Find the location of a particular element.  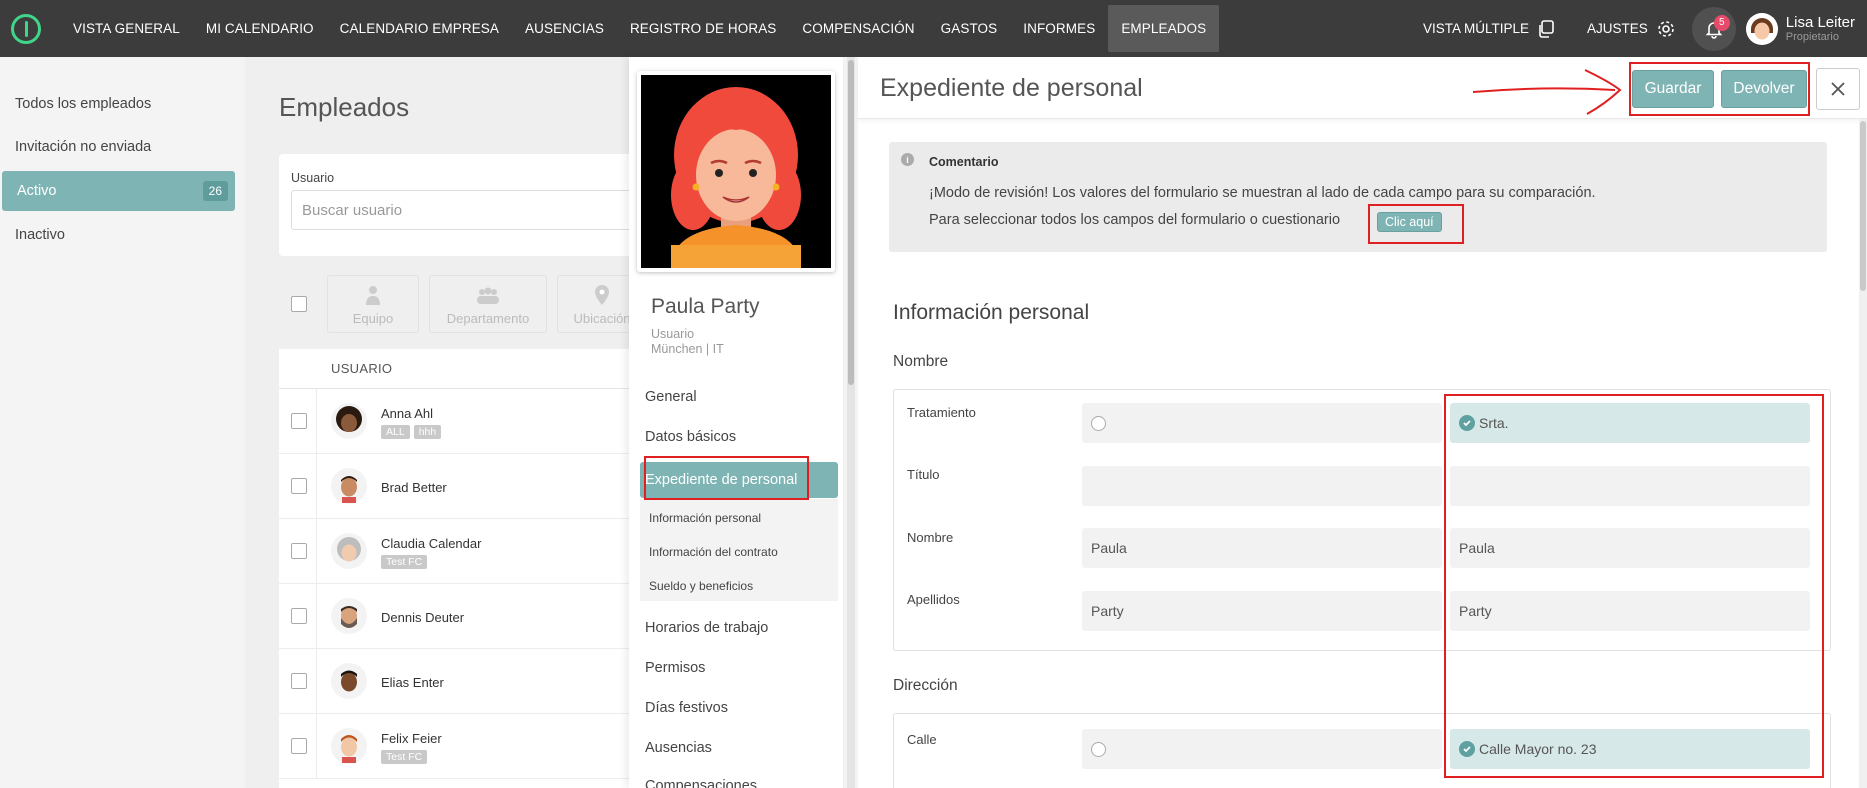

nav-calendario-empresa: CALENDARIO EMPRESA is located at coordinates (419, 28).